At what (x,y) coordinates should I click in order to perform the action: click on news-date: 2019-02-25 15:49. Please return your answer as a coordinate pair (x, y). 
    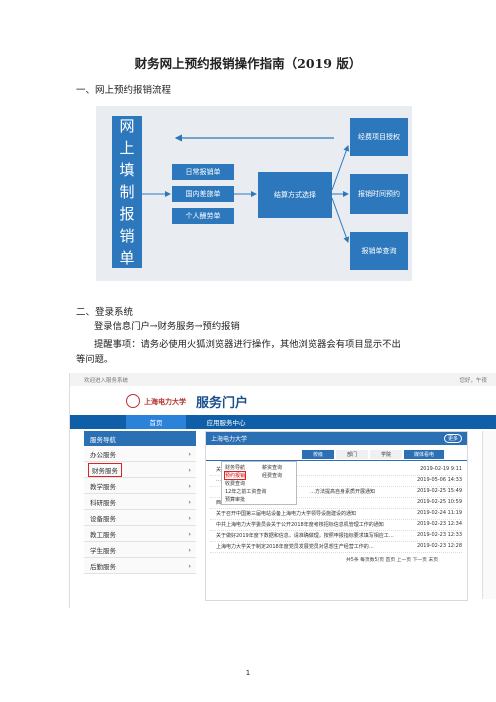
    Looking at the image, I should click on (439, 491).